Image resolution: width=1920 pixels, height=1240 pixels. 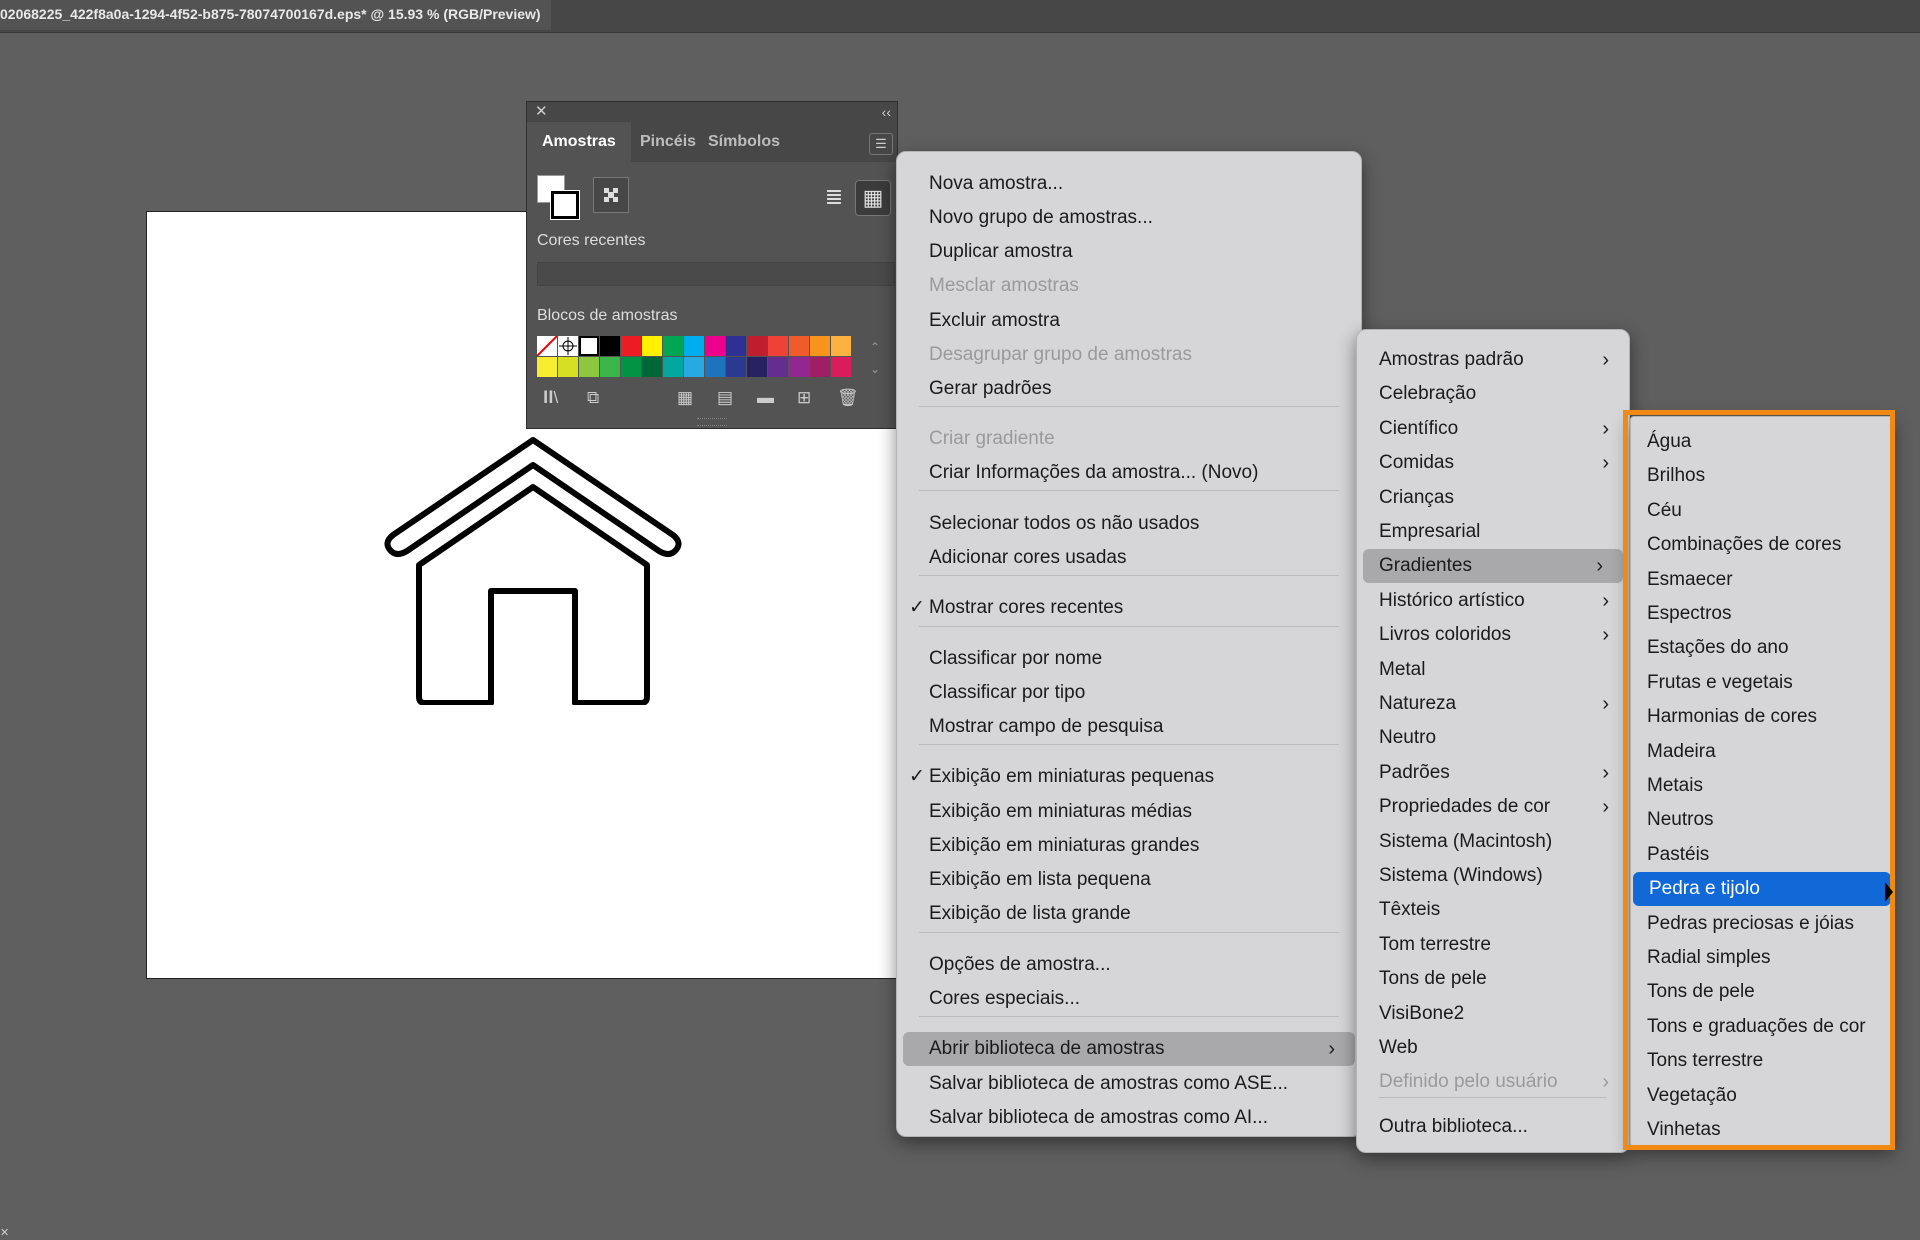 I want to click on library-menu-item: Crianças, so click(x=1493, y=498).